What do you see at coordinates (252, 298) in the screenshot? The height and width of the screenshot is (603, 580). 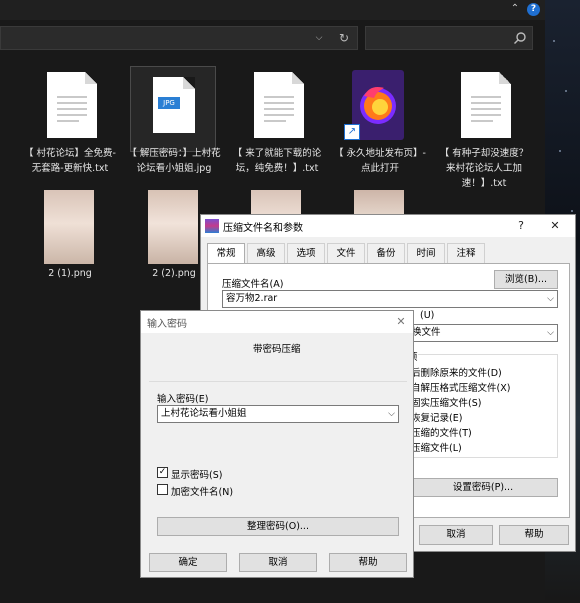 I see `archive-name-value: 容万物2.rar` at bounding box center [252, 298].